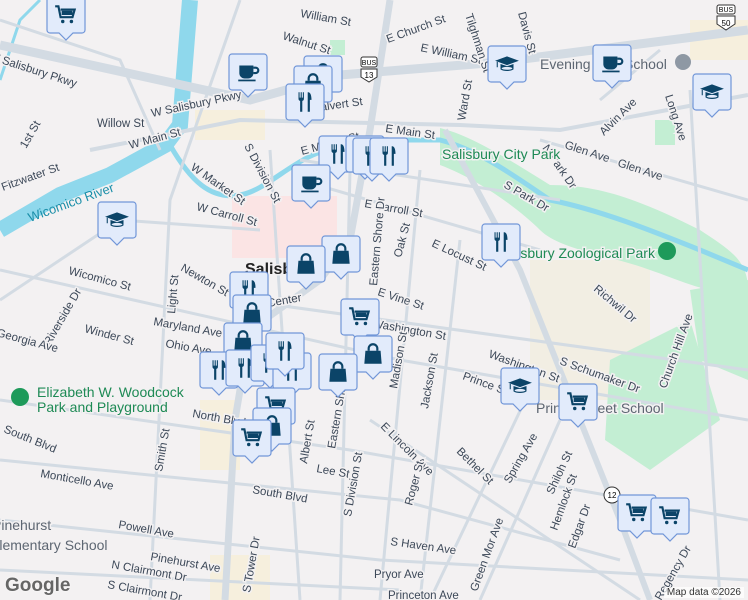  I want to click on street-label: S Division St, so click(353, 483).